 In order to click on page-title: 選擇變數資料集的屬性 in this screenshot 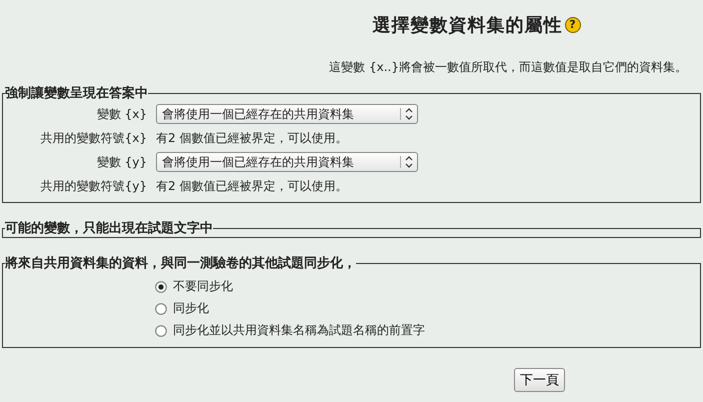, I will do `click(467, 25)`.